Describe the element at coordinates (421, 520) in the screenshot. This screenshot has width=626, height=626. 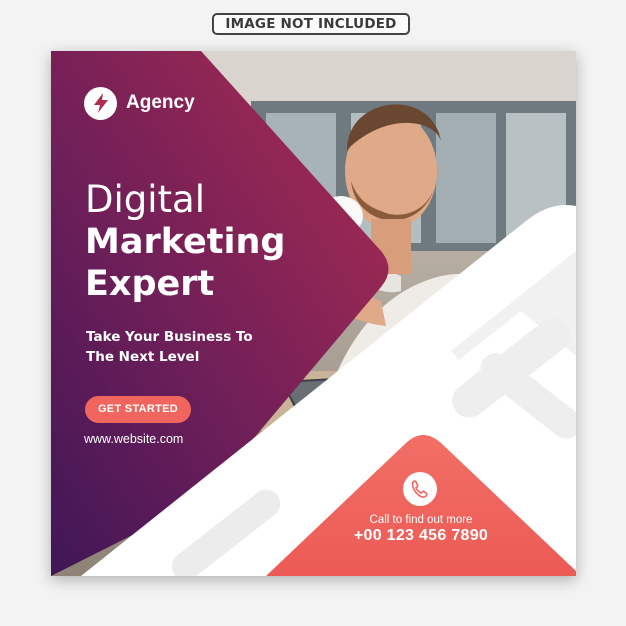
I see `call-to-action-label: Call to find out more` at that location.